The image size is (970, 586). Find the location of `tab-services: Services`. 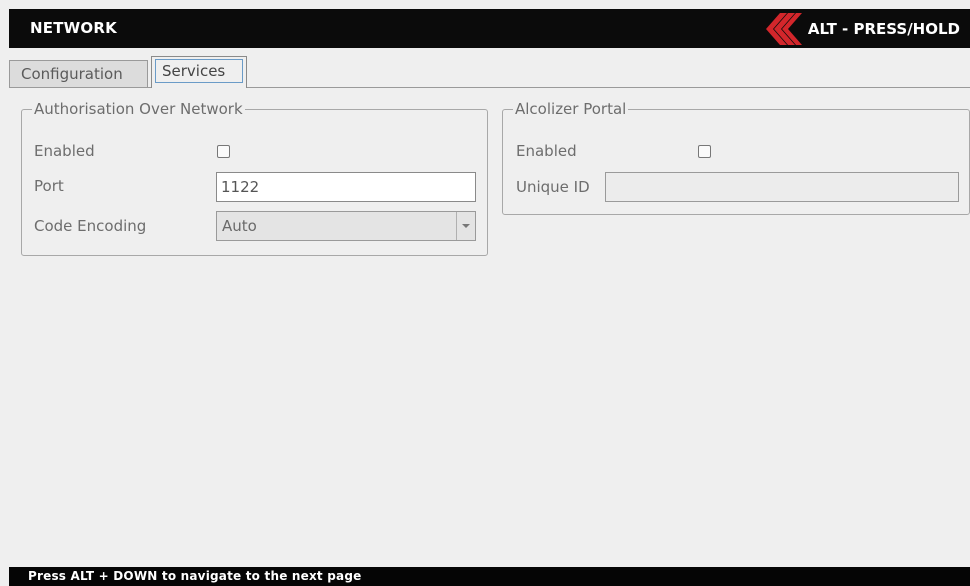

tab-services: Services is located at coordinates (199, 72).